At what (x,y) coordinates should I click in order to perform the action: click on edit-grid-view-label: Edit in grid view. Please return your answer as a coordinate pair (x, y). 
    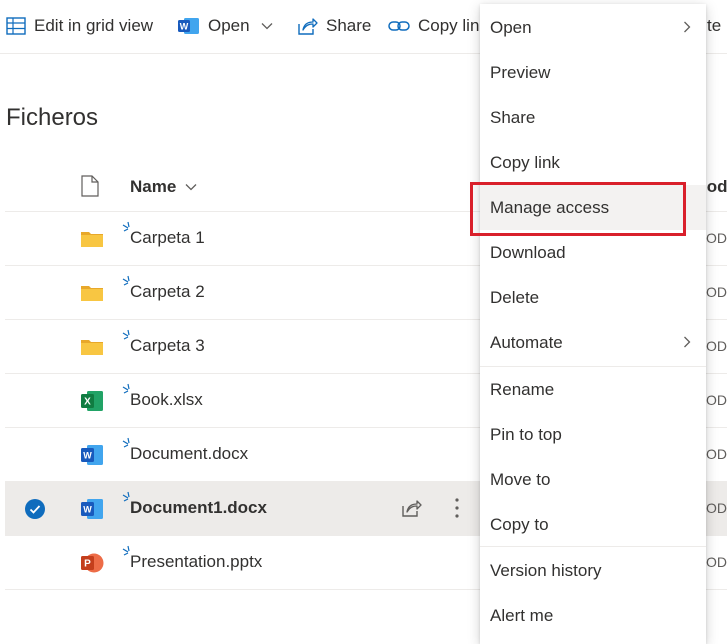
    Looking at the image, I should click on (94, 25).